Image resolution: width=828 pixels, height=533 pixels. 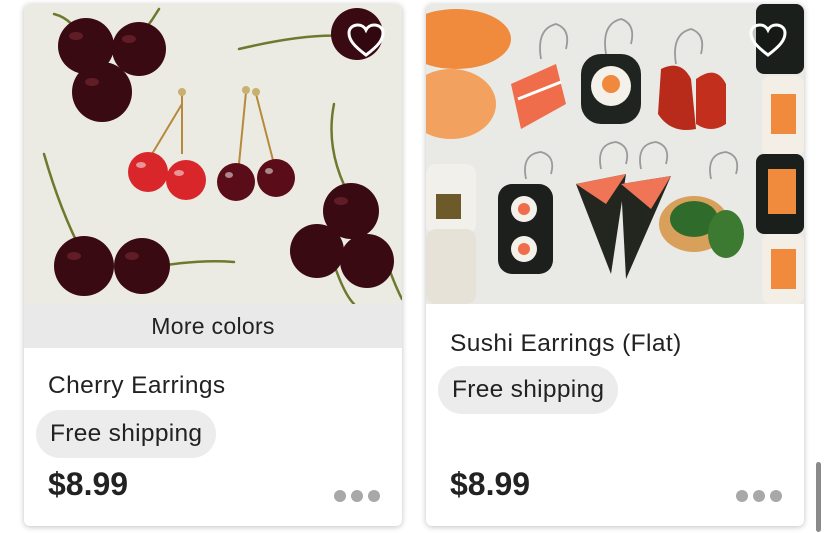 I want to click on more-colors-banner: More colors, so click(x=213, y=326).